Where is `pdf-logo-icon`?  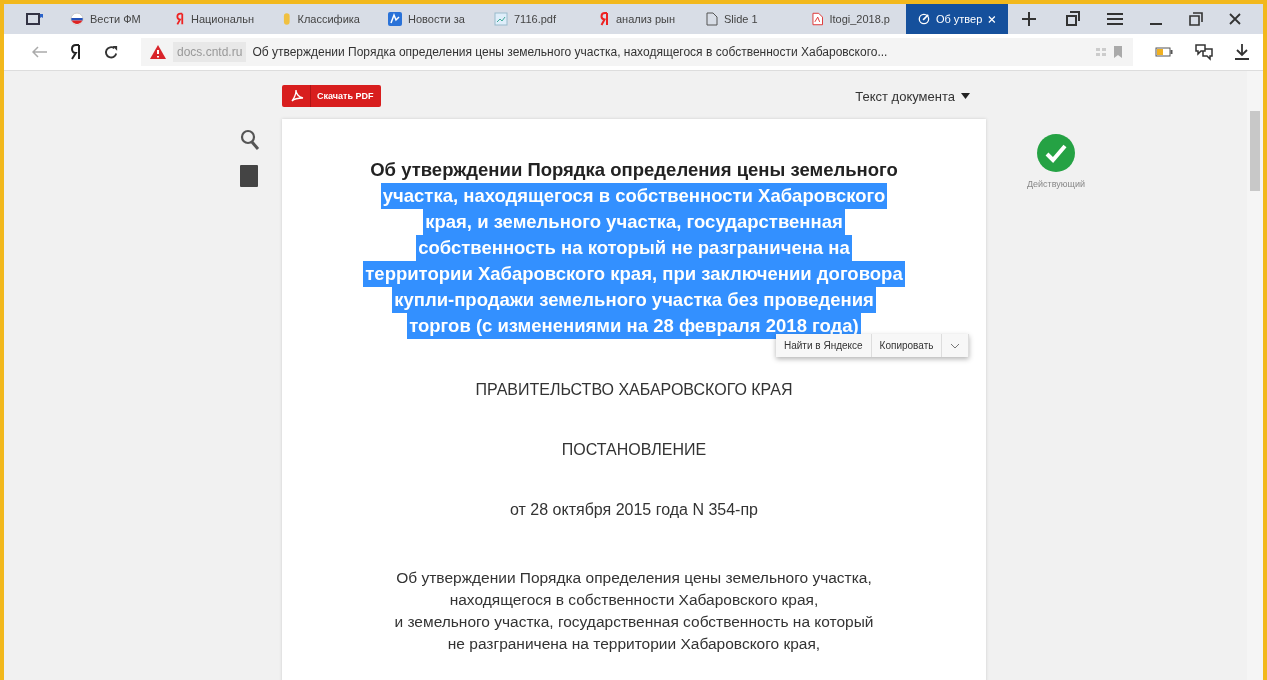
pdf-logo-icon is located at coordinates (297, 96).